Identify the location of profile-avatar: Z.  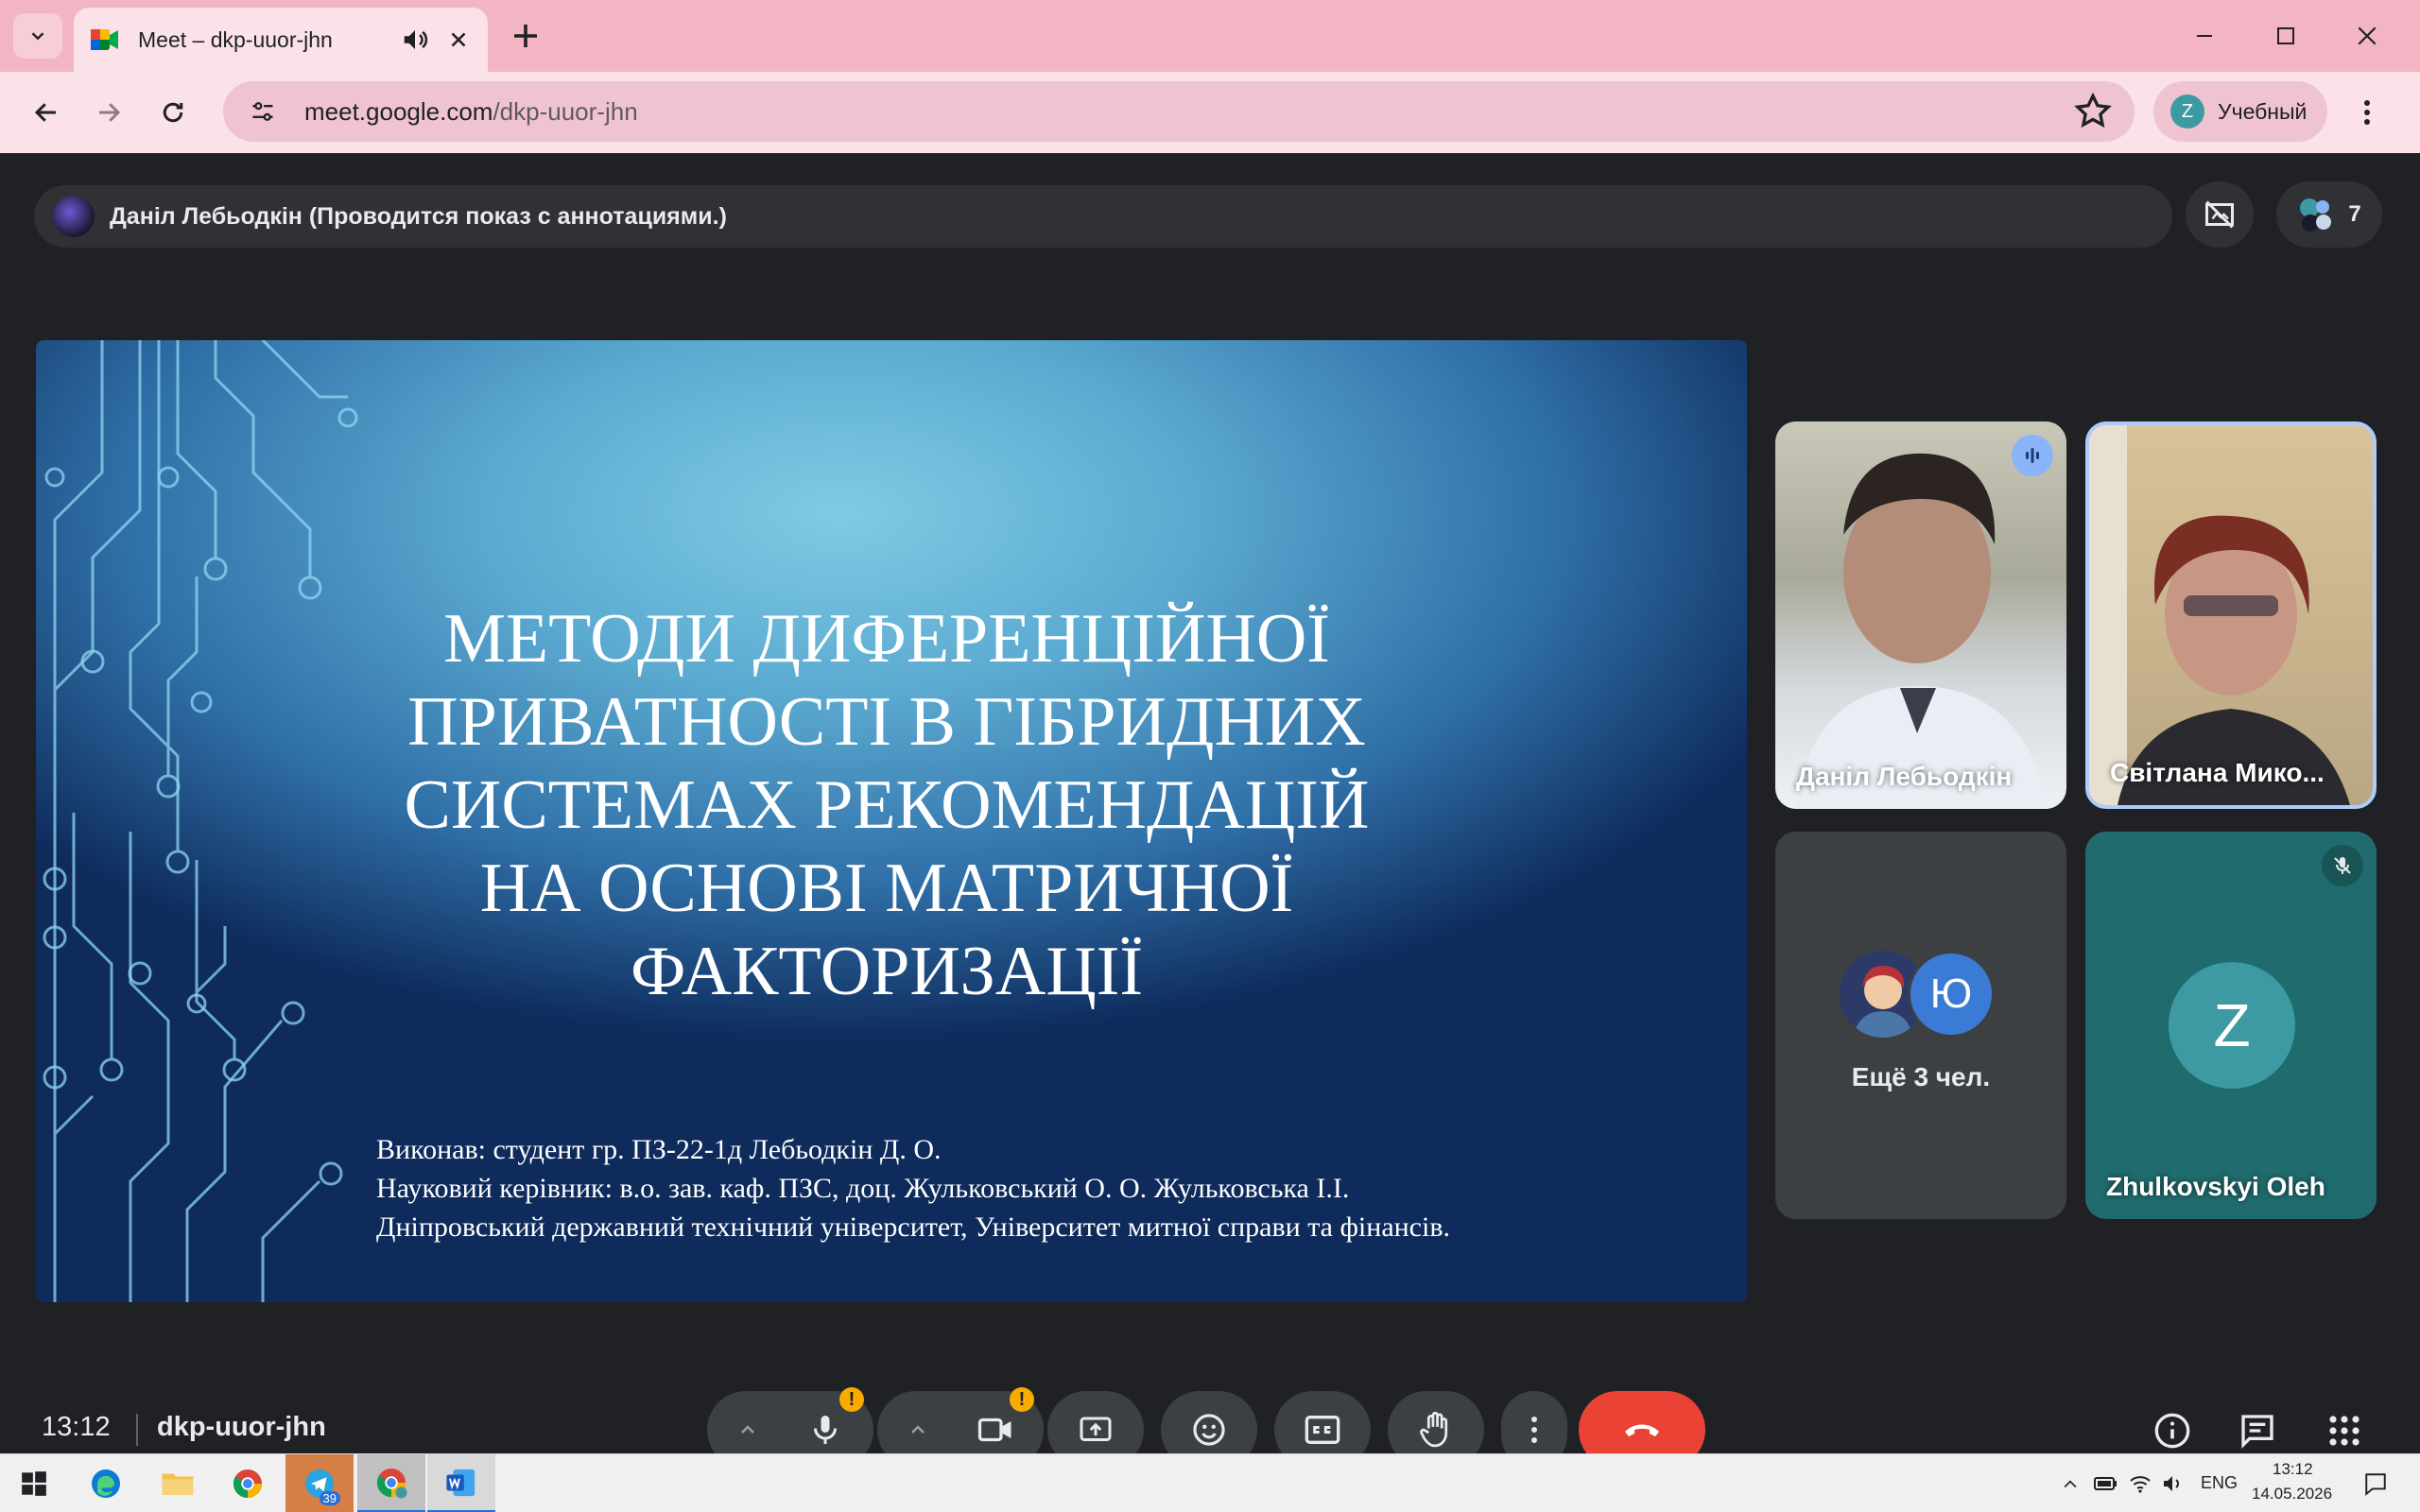
(2187, 111).